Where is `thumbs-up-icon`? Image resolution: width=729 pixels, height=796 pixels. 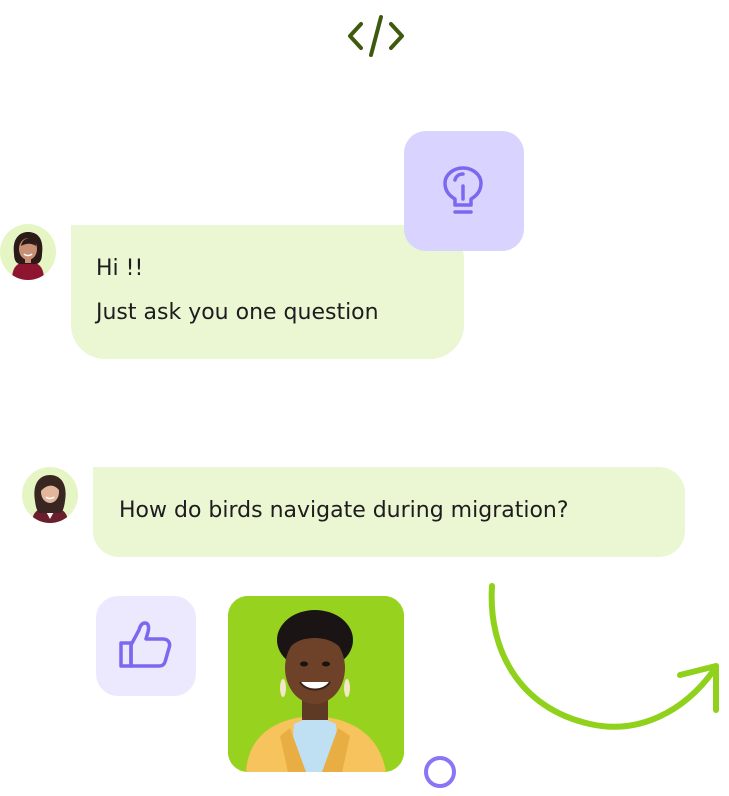
thumbs-up-icon is located at coordinates (145, 644).